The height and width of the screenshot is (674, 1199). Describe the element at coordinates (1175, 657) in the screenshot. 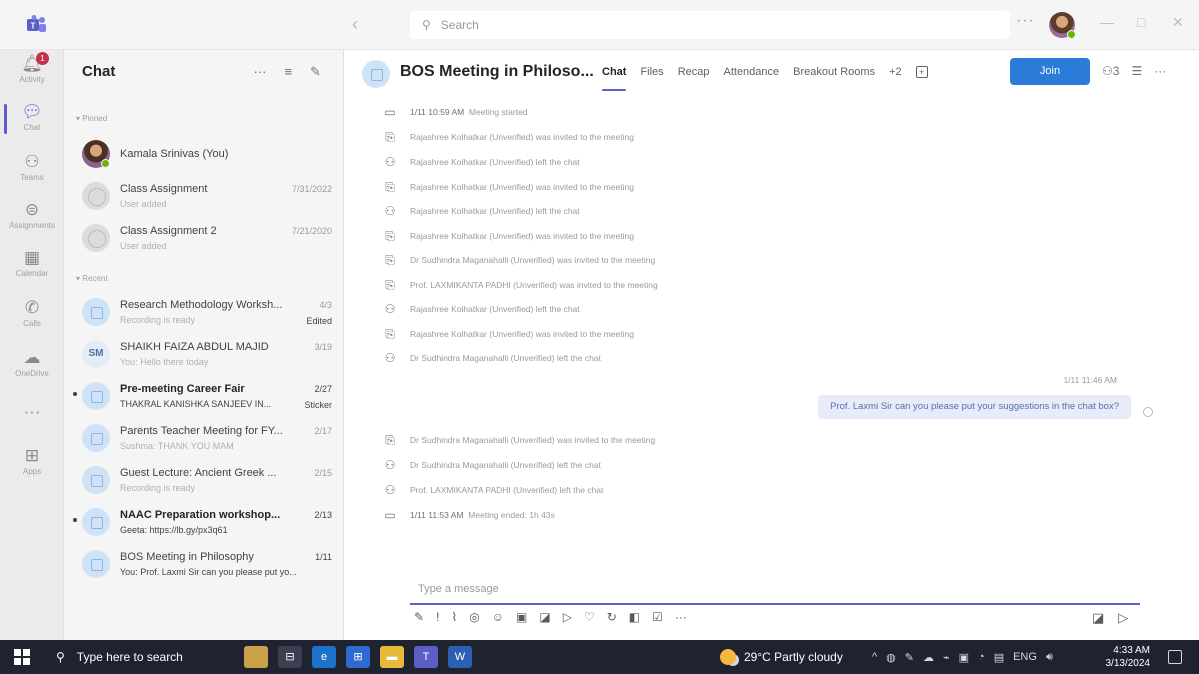

I see `notification-icon` at that location.